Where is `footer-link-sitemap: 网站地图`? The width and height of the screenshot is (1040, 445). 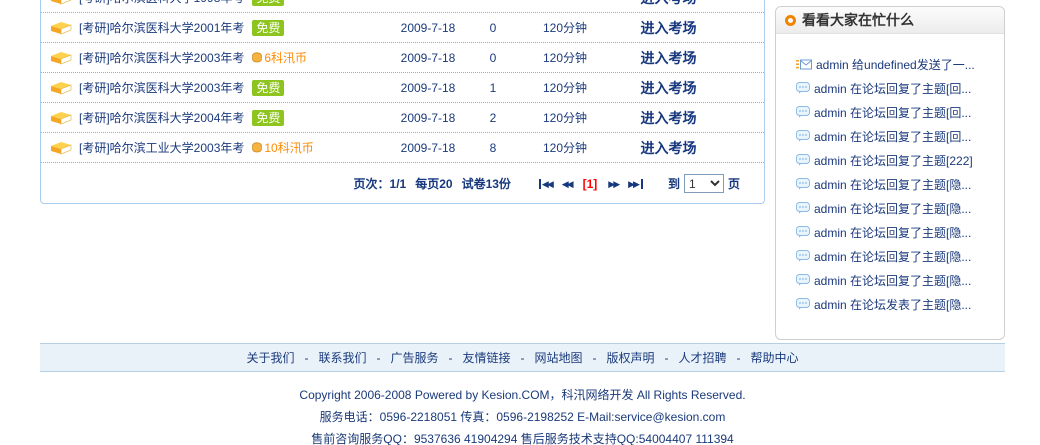
footer-link-sitemap: 网站地图 is located at coordinates (559, 357).